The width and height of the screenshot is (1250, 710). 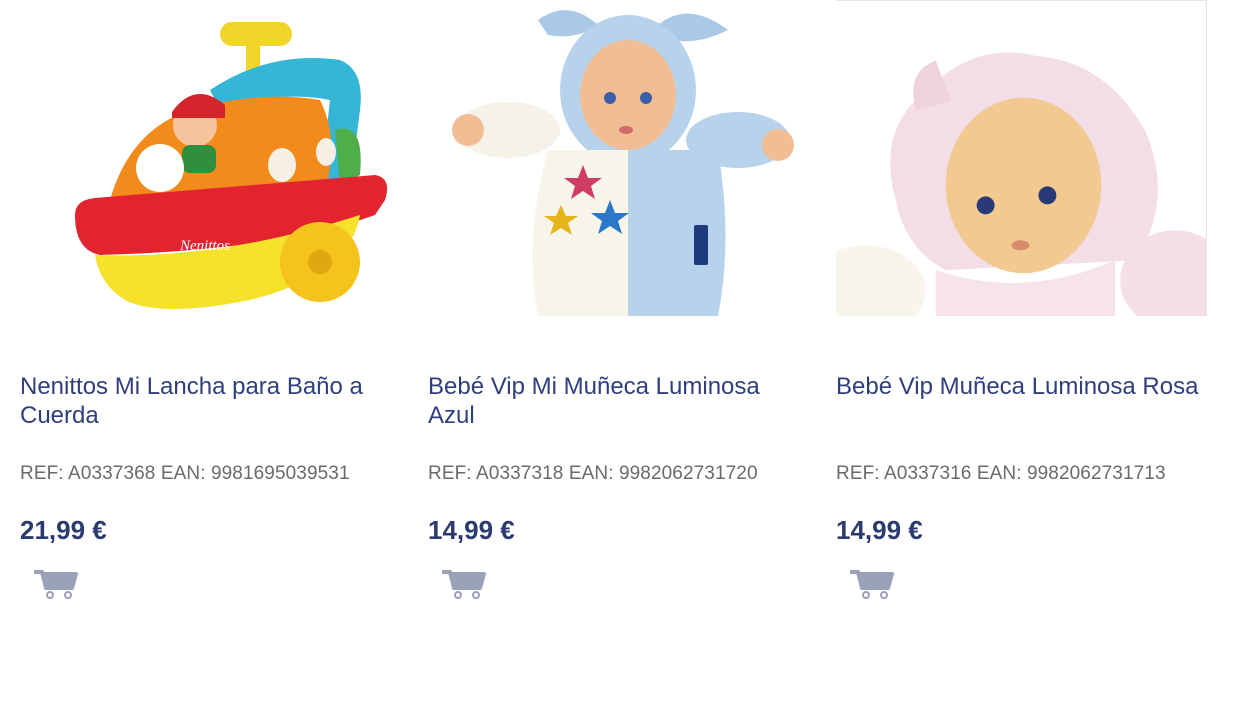 I want to click on product-image-doll-pink, so click(x=1021, y=158).